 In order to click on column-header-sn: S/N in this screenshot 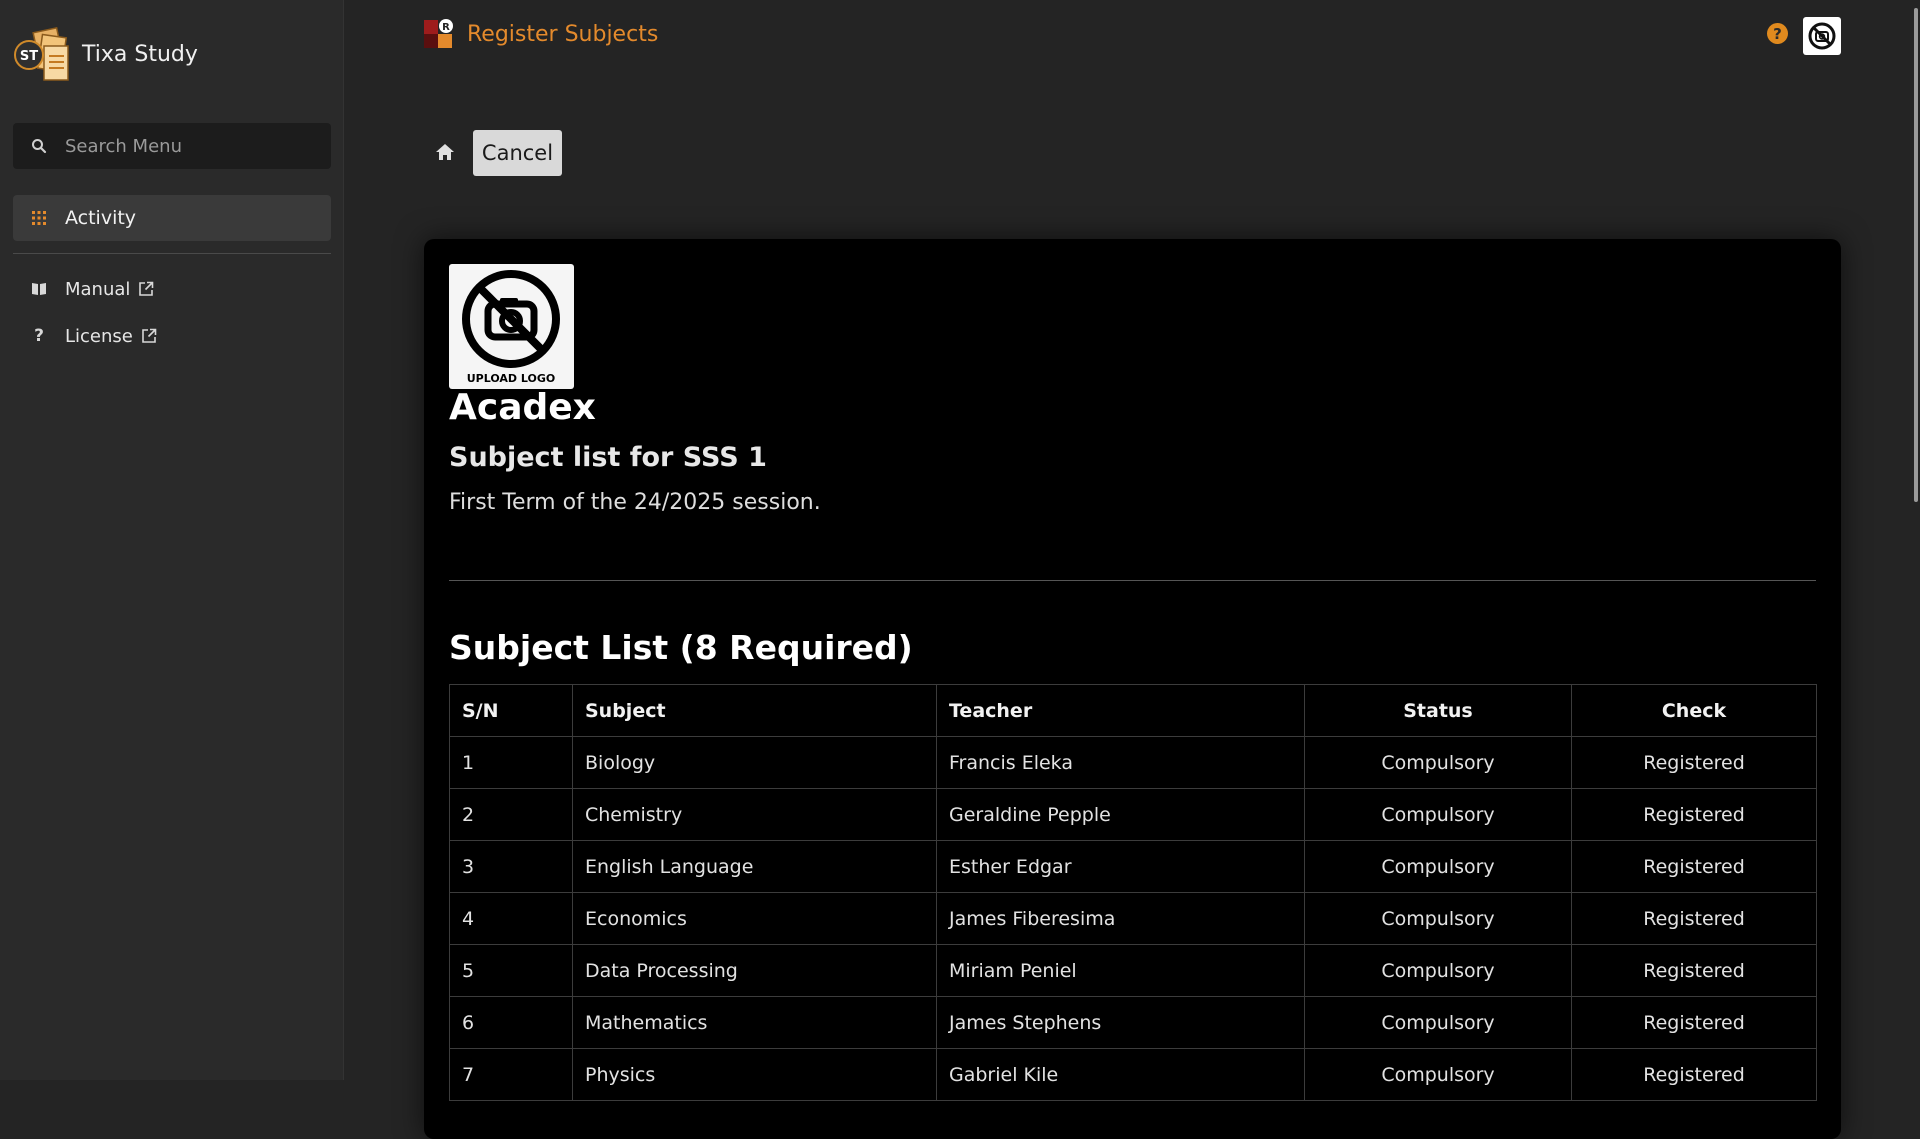, I will do `click(511, 710)`.